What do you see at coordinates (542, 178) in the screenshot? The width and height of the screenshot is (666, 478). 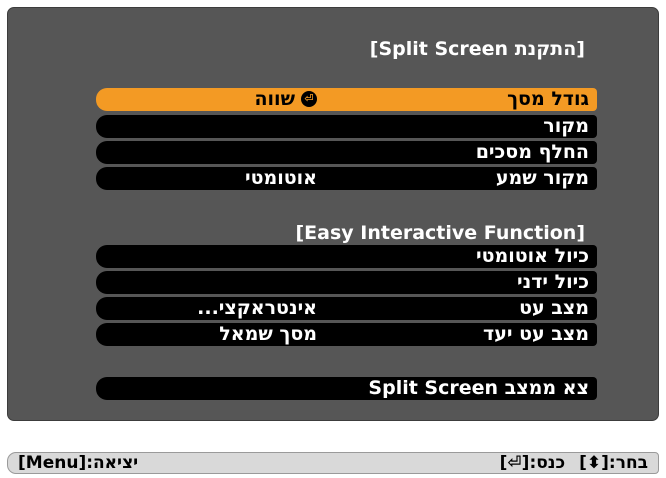 I see `menu-item-label: מקור שמע` at bounding box center [542, 178].